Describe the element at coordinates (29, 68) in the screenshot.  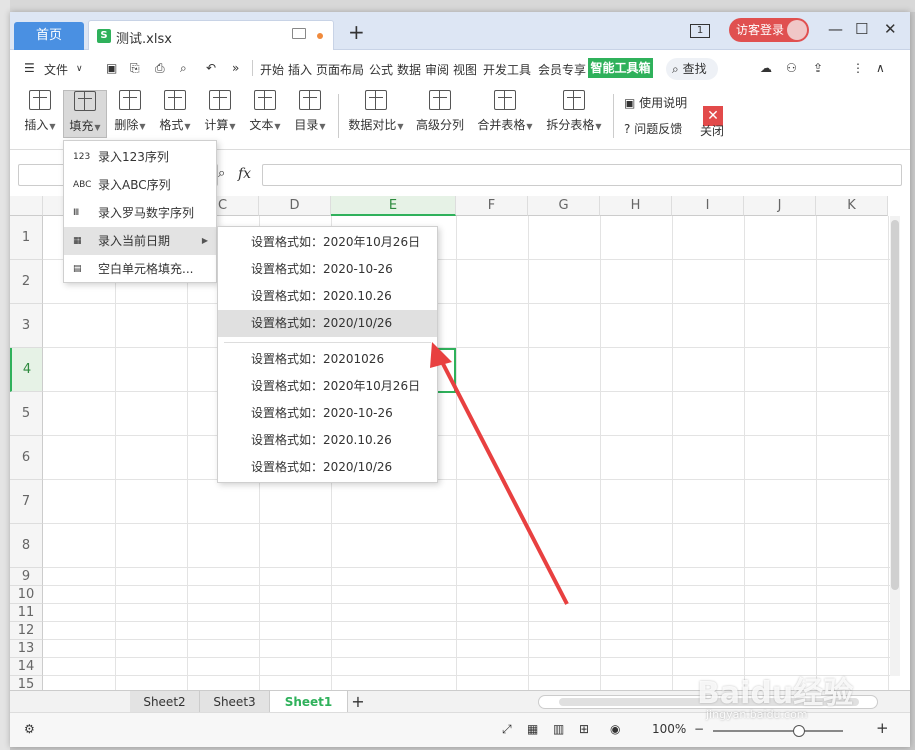
I see `hamburger-icon: ☰` at that location.